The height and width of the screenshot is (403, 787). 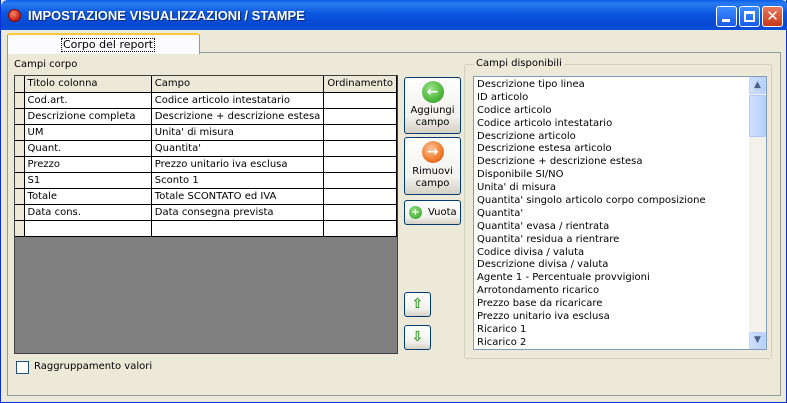 I want to click on cell-title: Quant., so click(x=88, y=148).